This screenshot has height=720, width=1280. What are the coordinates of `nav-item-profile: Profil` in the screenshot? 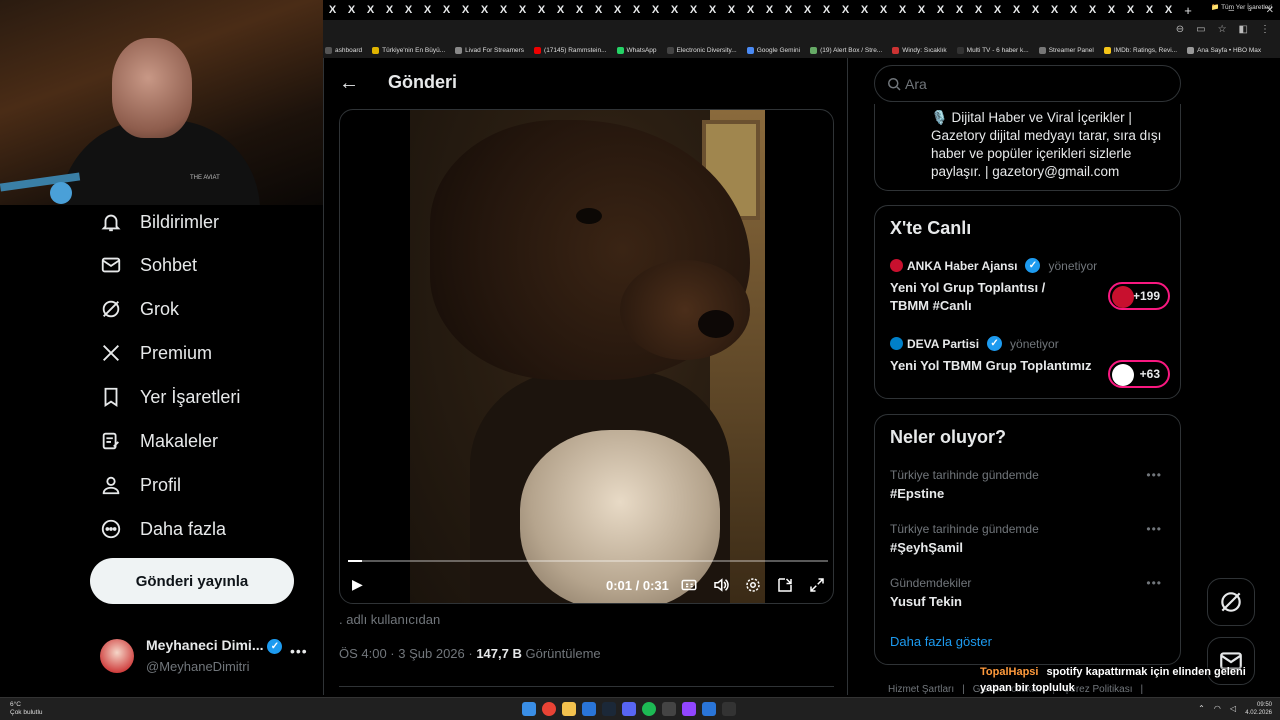 It's located at (140, 485).